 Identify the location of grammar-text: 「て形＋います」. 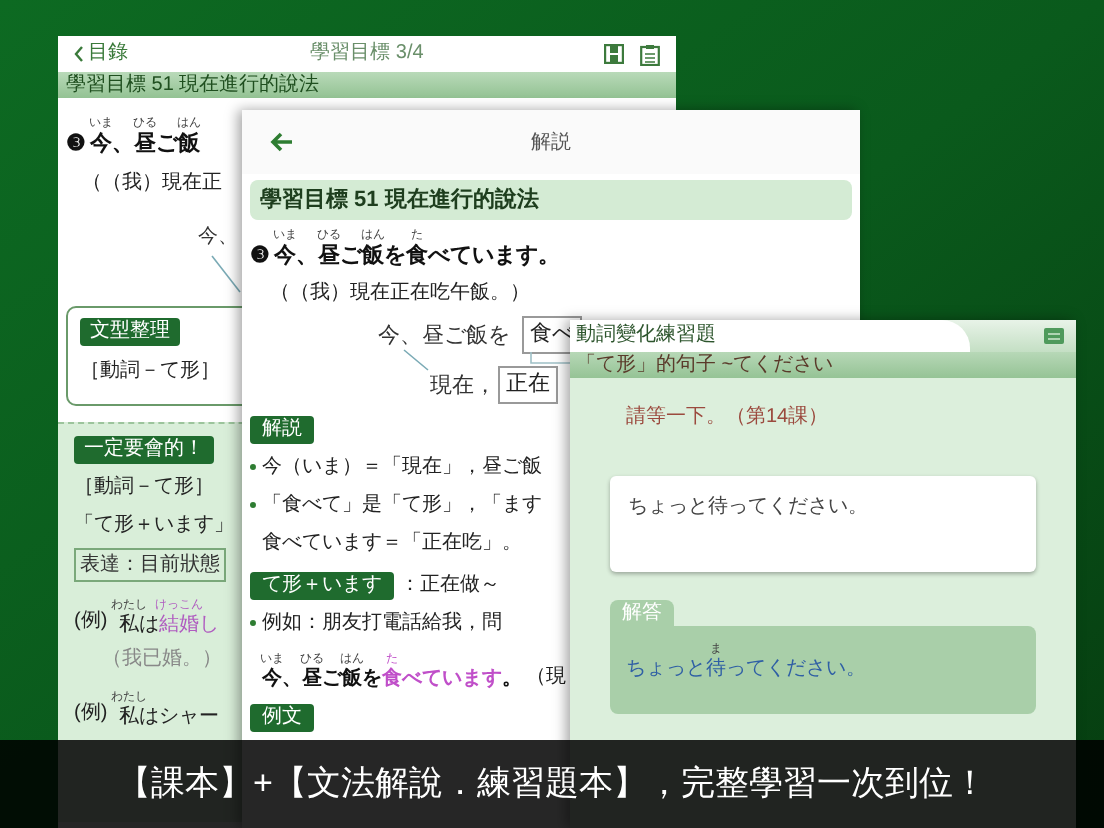
(154, 525).